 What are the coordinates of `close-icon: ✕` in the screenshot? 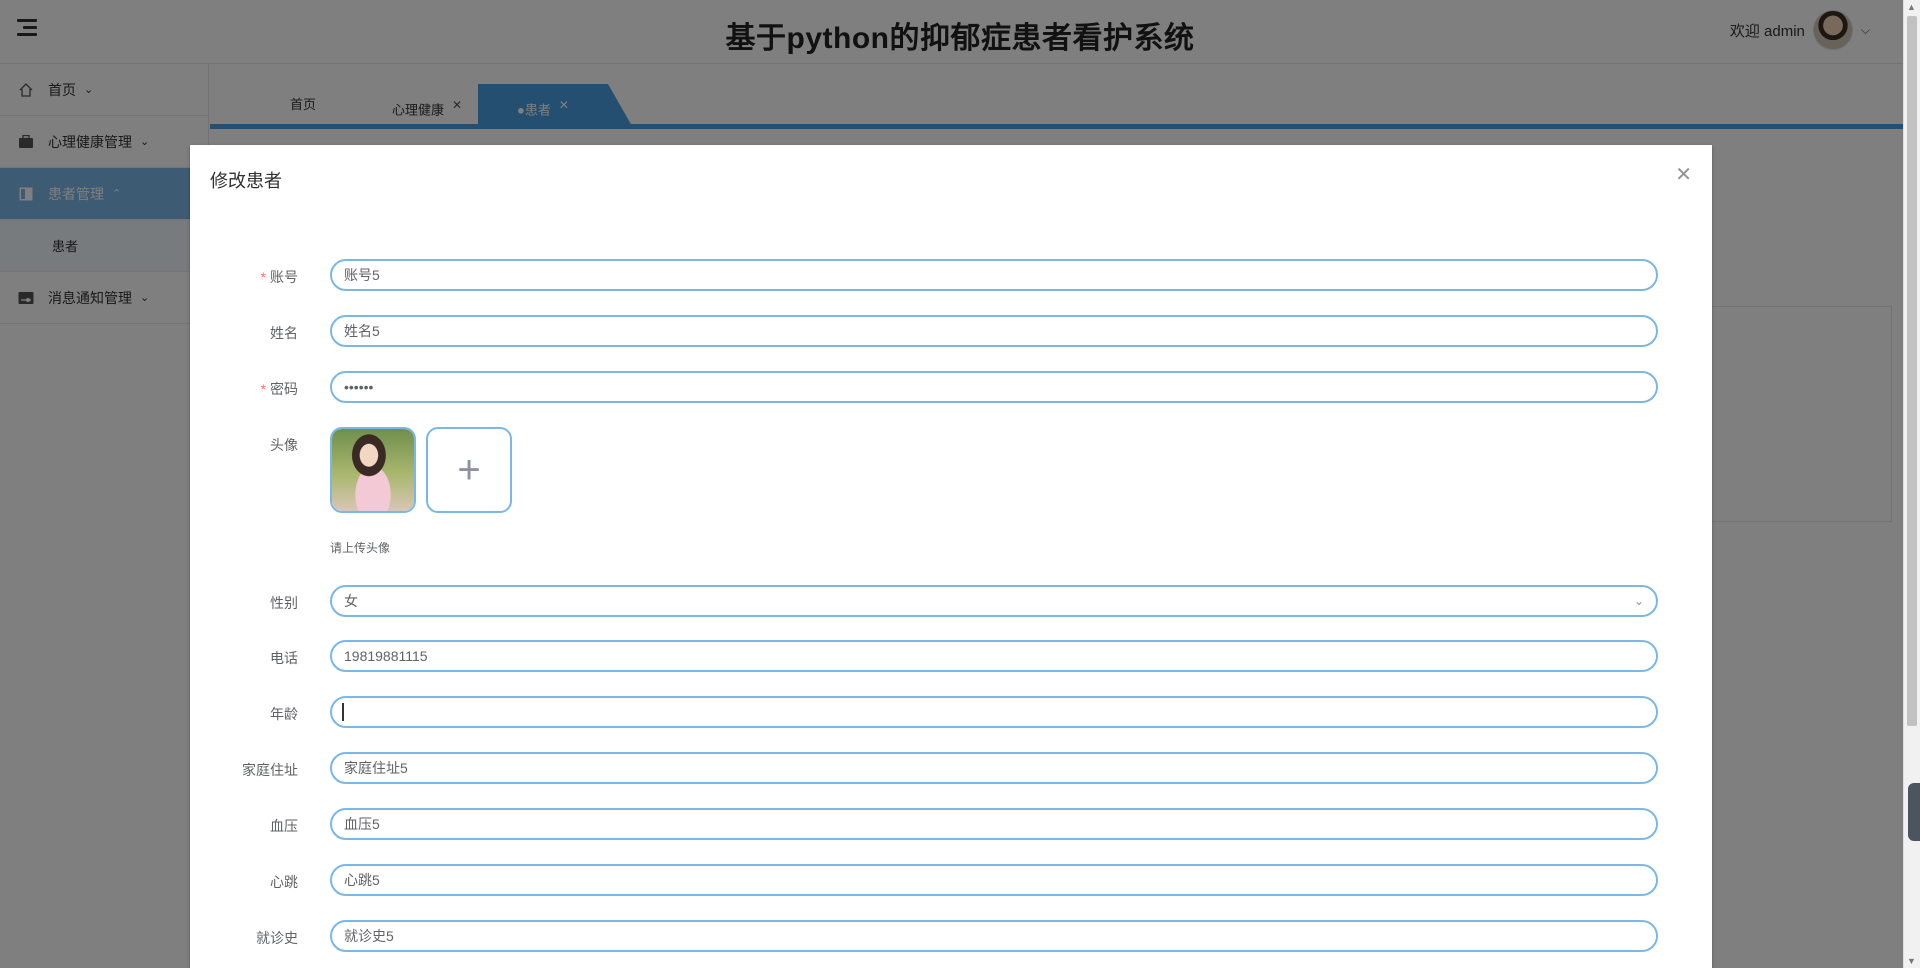 It's located at (1683, 175).